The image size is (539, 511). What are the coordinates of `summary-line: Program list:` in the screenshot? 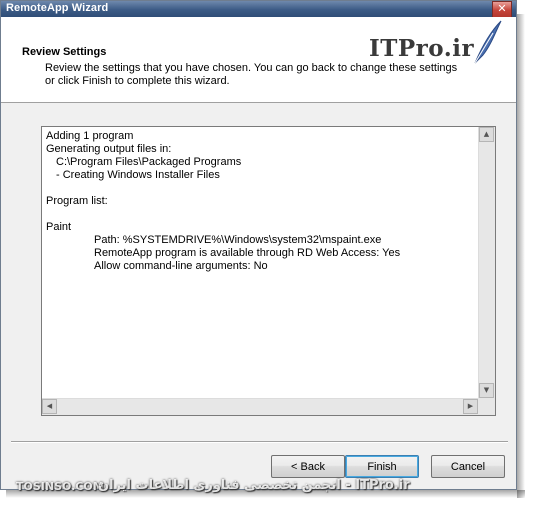 It's located at (77, 201).